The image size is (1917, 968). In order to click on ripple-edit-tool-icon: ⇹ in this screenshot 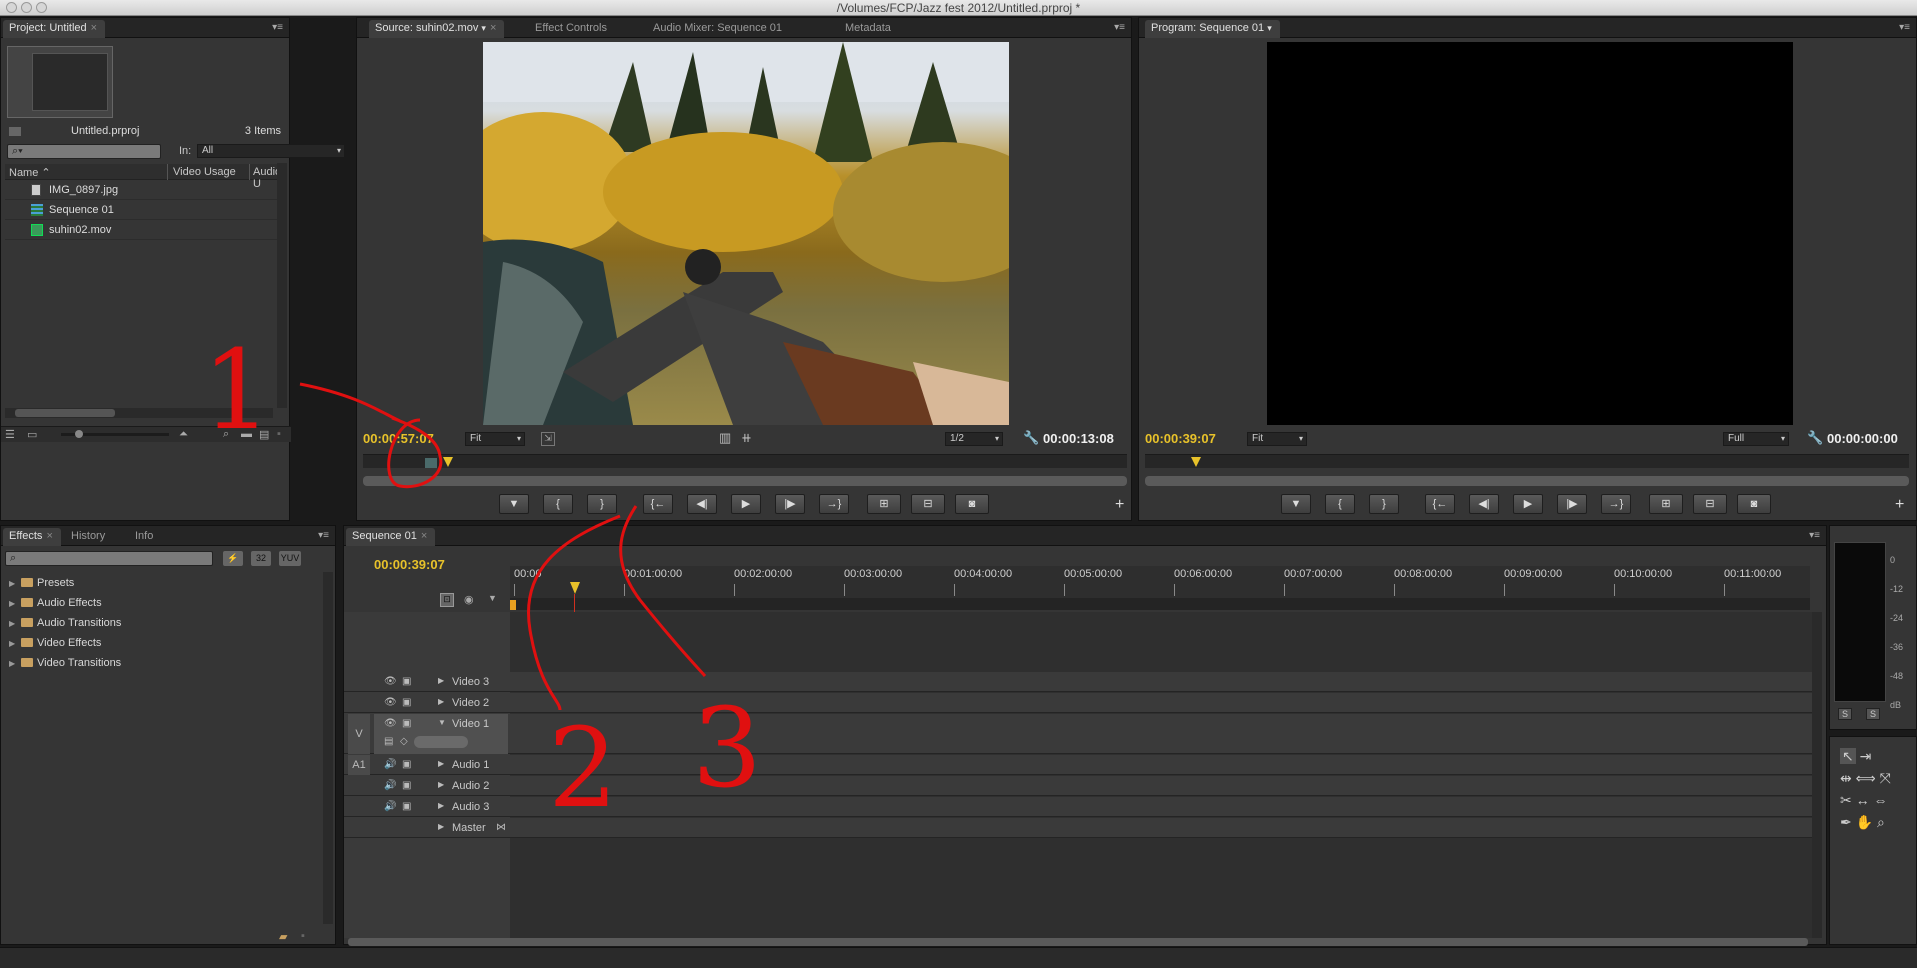, I will do `click(1846, 778)`.